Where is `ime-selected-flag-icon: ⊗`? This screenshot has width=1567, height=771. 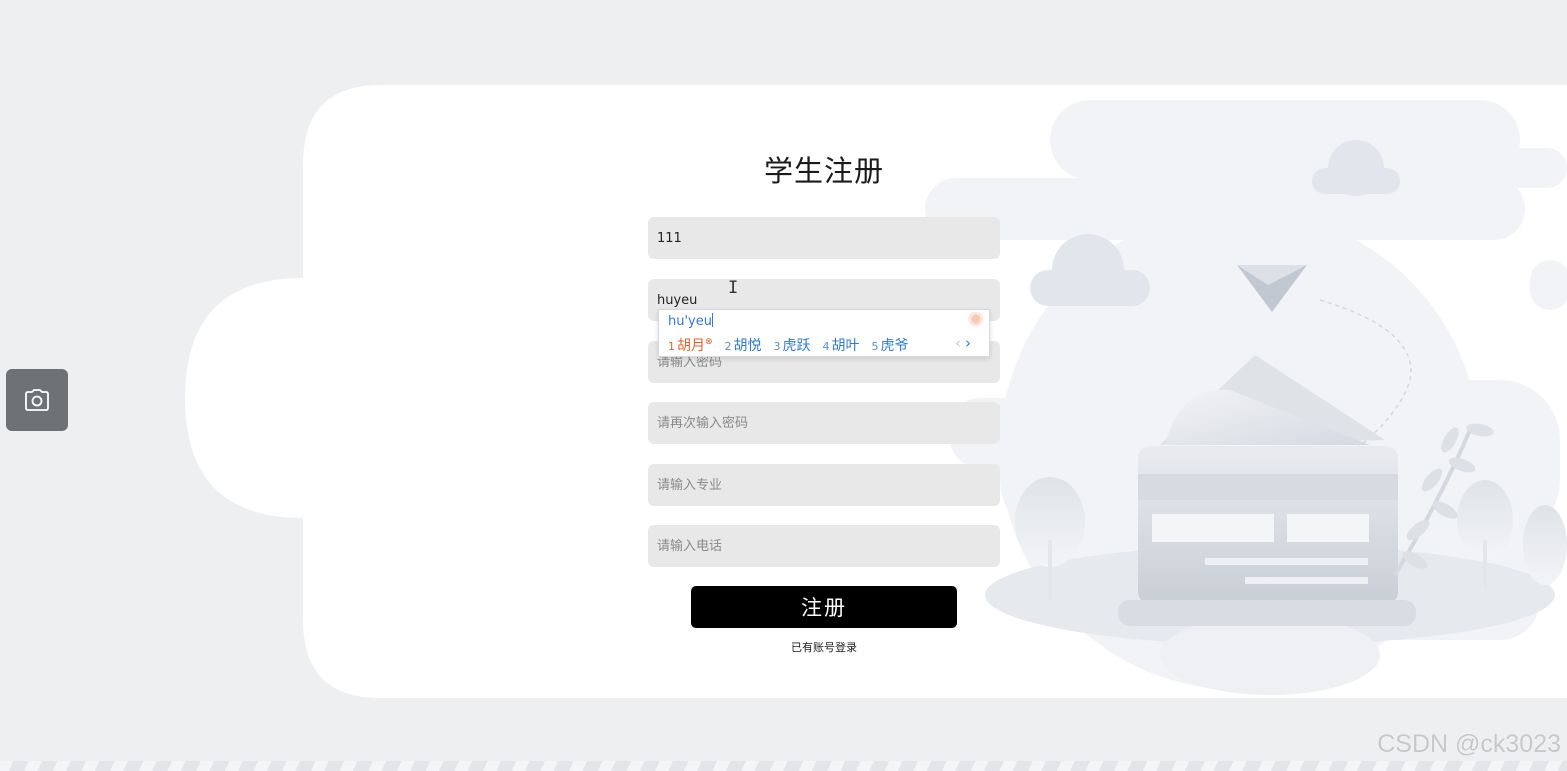 ime-selected-flag-icon: ⊗ is located at coordinates (709, 342).